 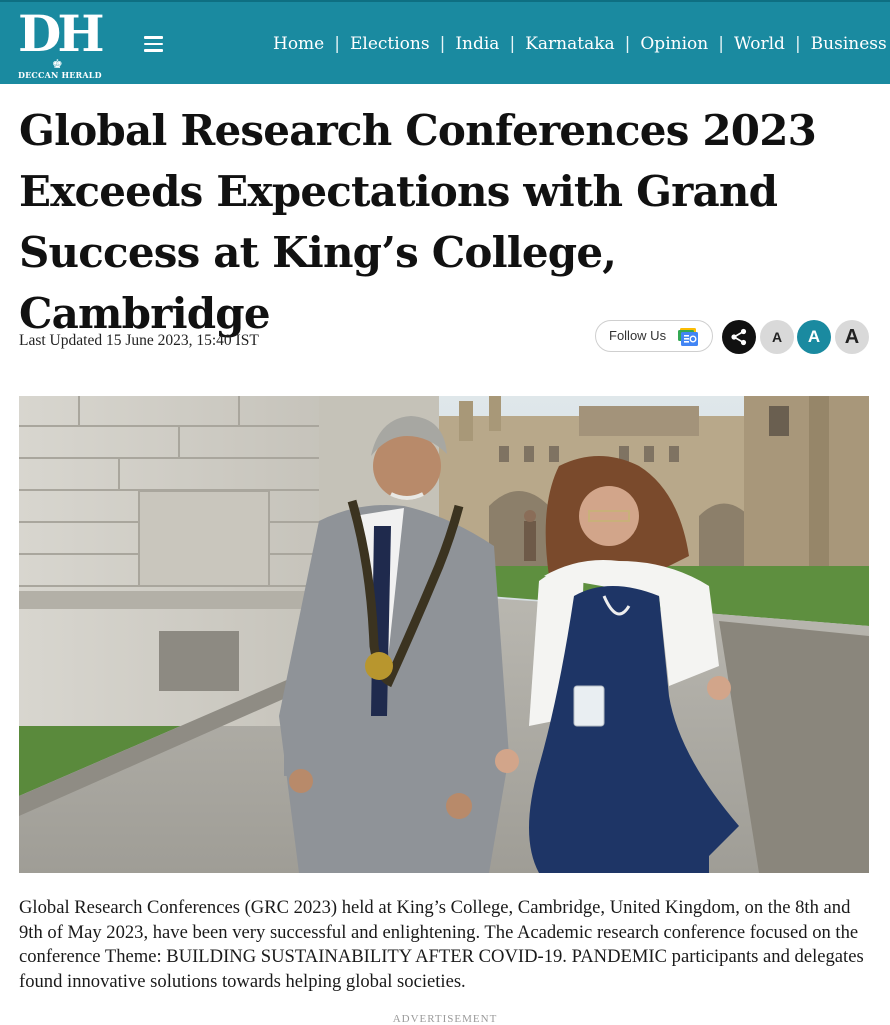 What do you see at coordinates (139, 340) in the screenshot?
I see `last-updated: Last Updated 15 June 2023, 15:40 IST` at bounding box center [139, 340].